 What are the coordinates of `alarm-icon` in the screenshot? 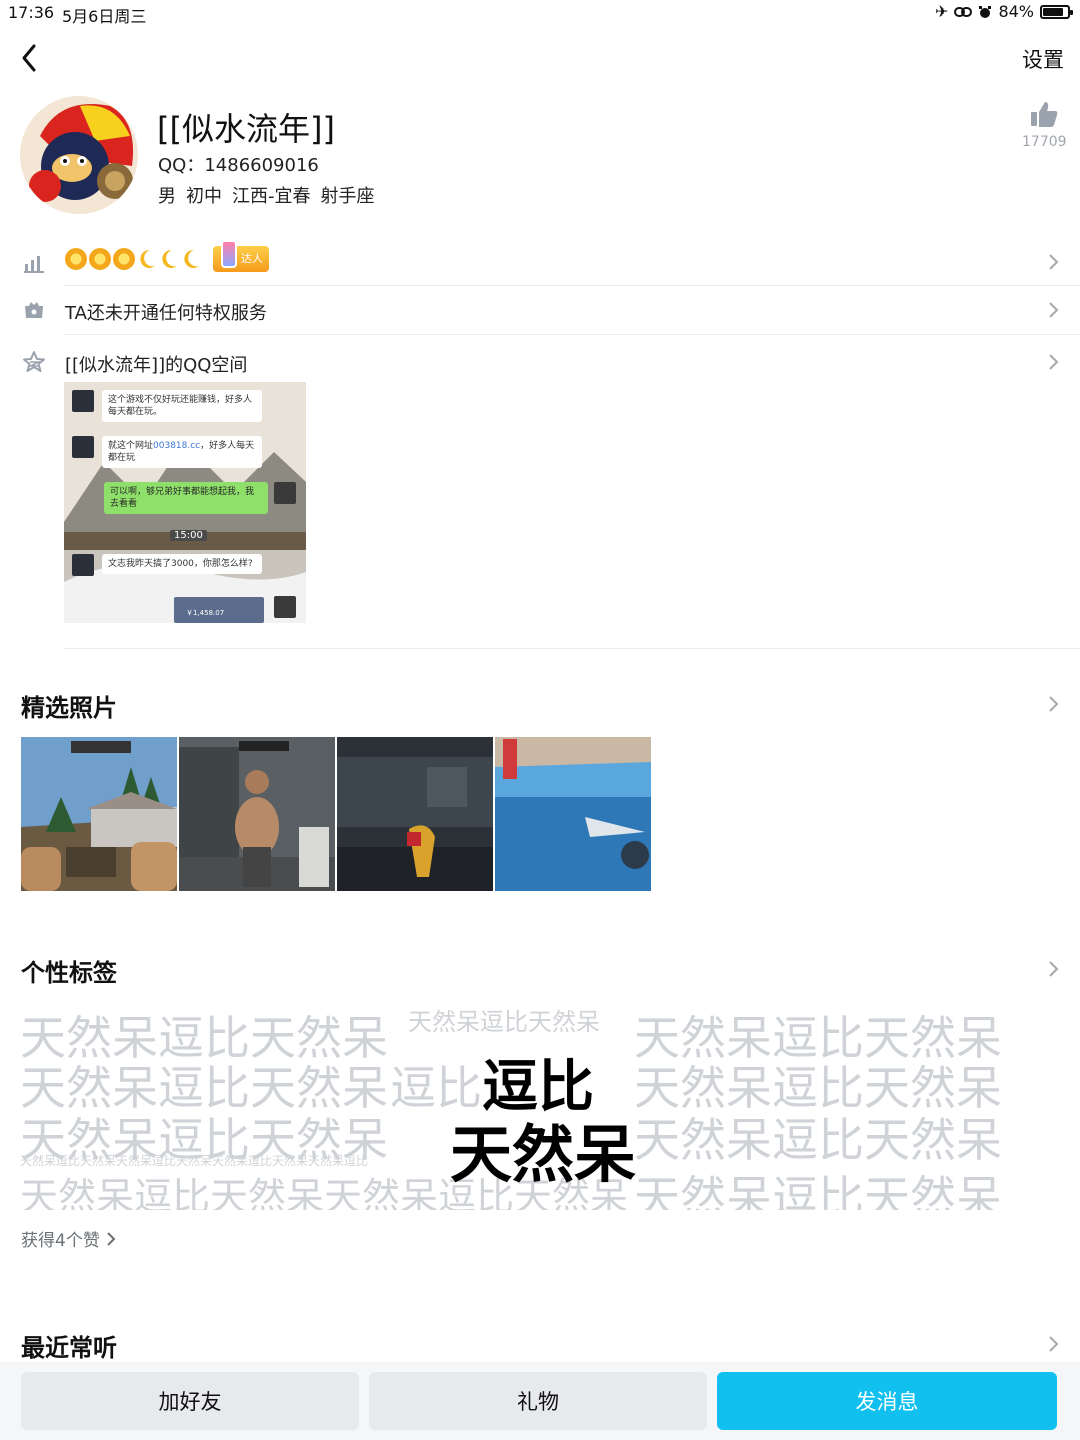 It's located at (985, 11).